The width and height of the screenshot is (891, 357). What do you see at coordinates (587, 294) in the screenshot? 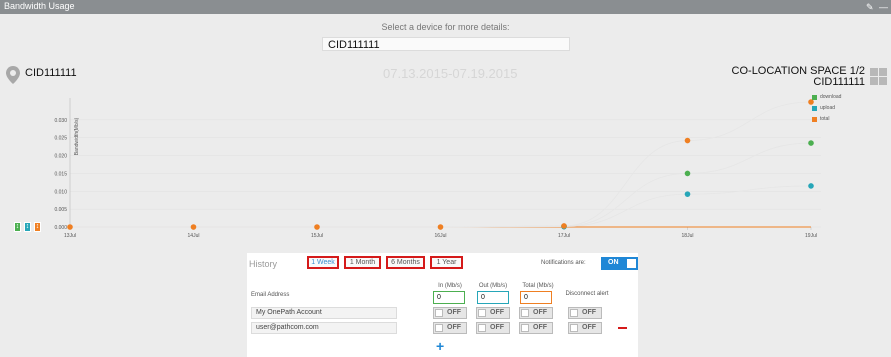
I see `disconnect-column-header: Disconnect alert` at bounding box center [587, 294].